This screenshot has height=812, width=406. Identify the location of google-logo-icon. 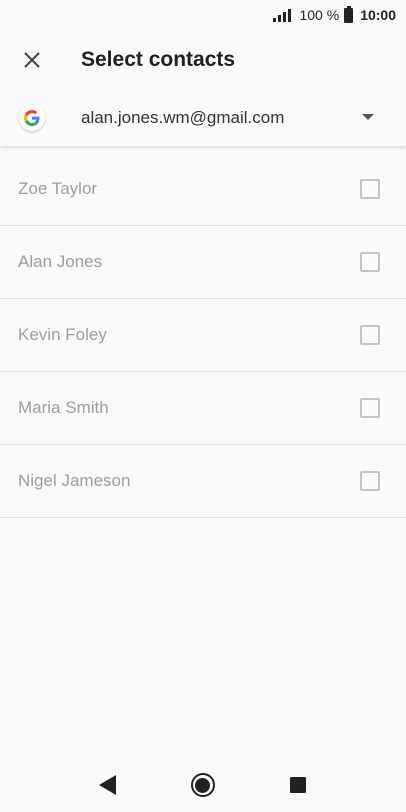
(32, 118).